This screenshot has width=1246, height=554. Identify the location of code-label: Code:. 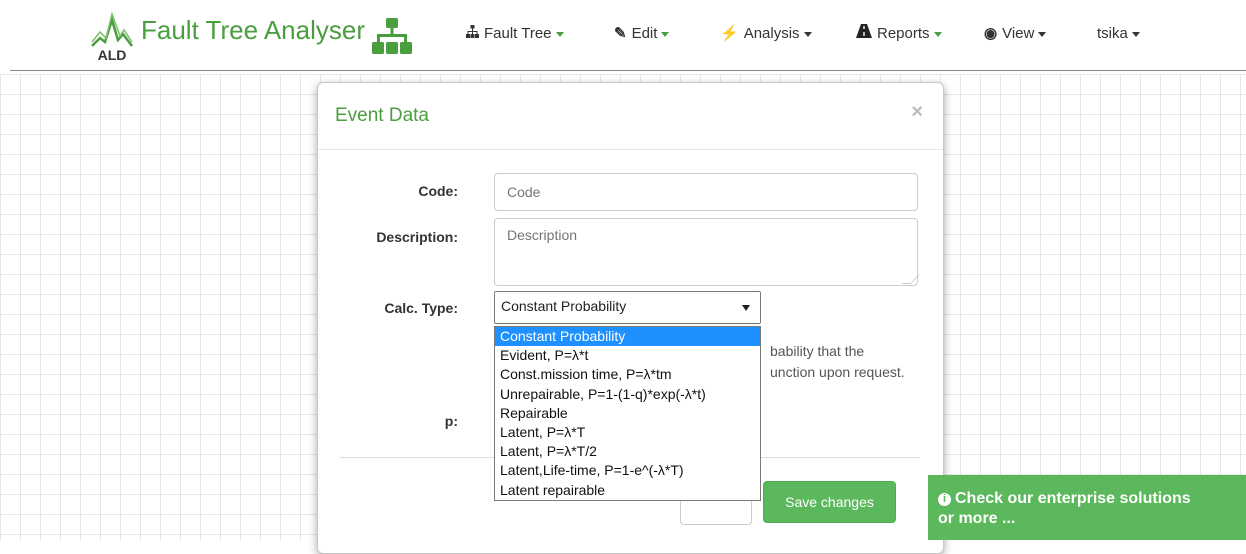
(438, 191).